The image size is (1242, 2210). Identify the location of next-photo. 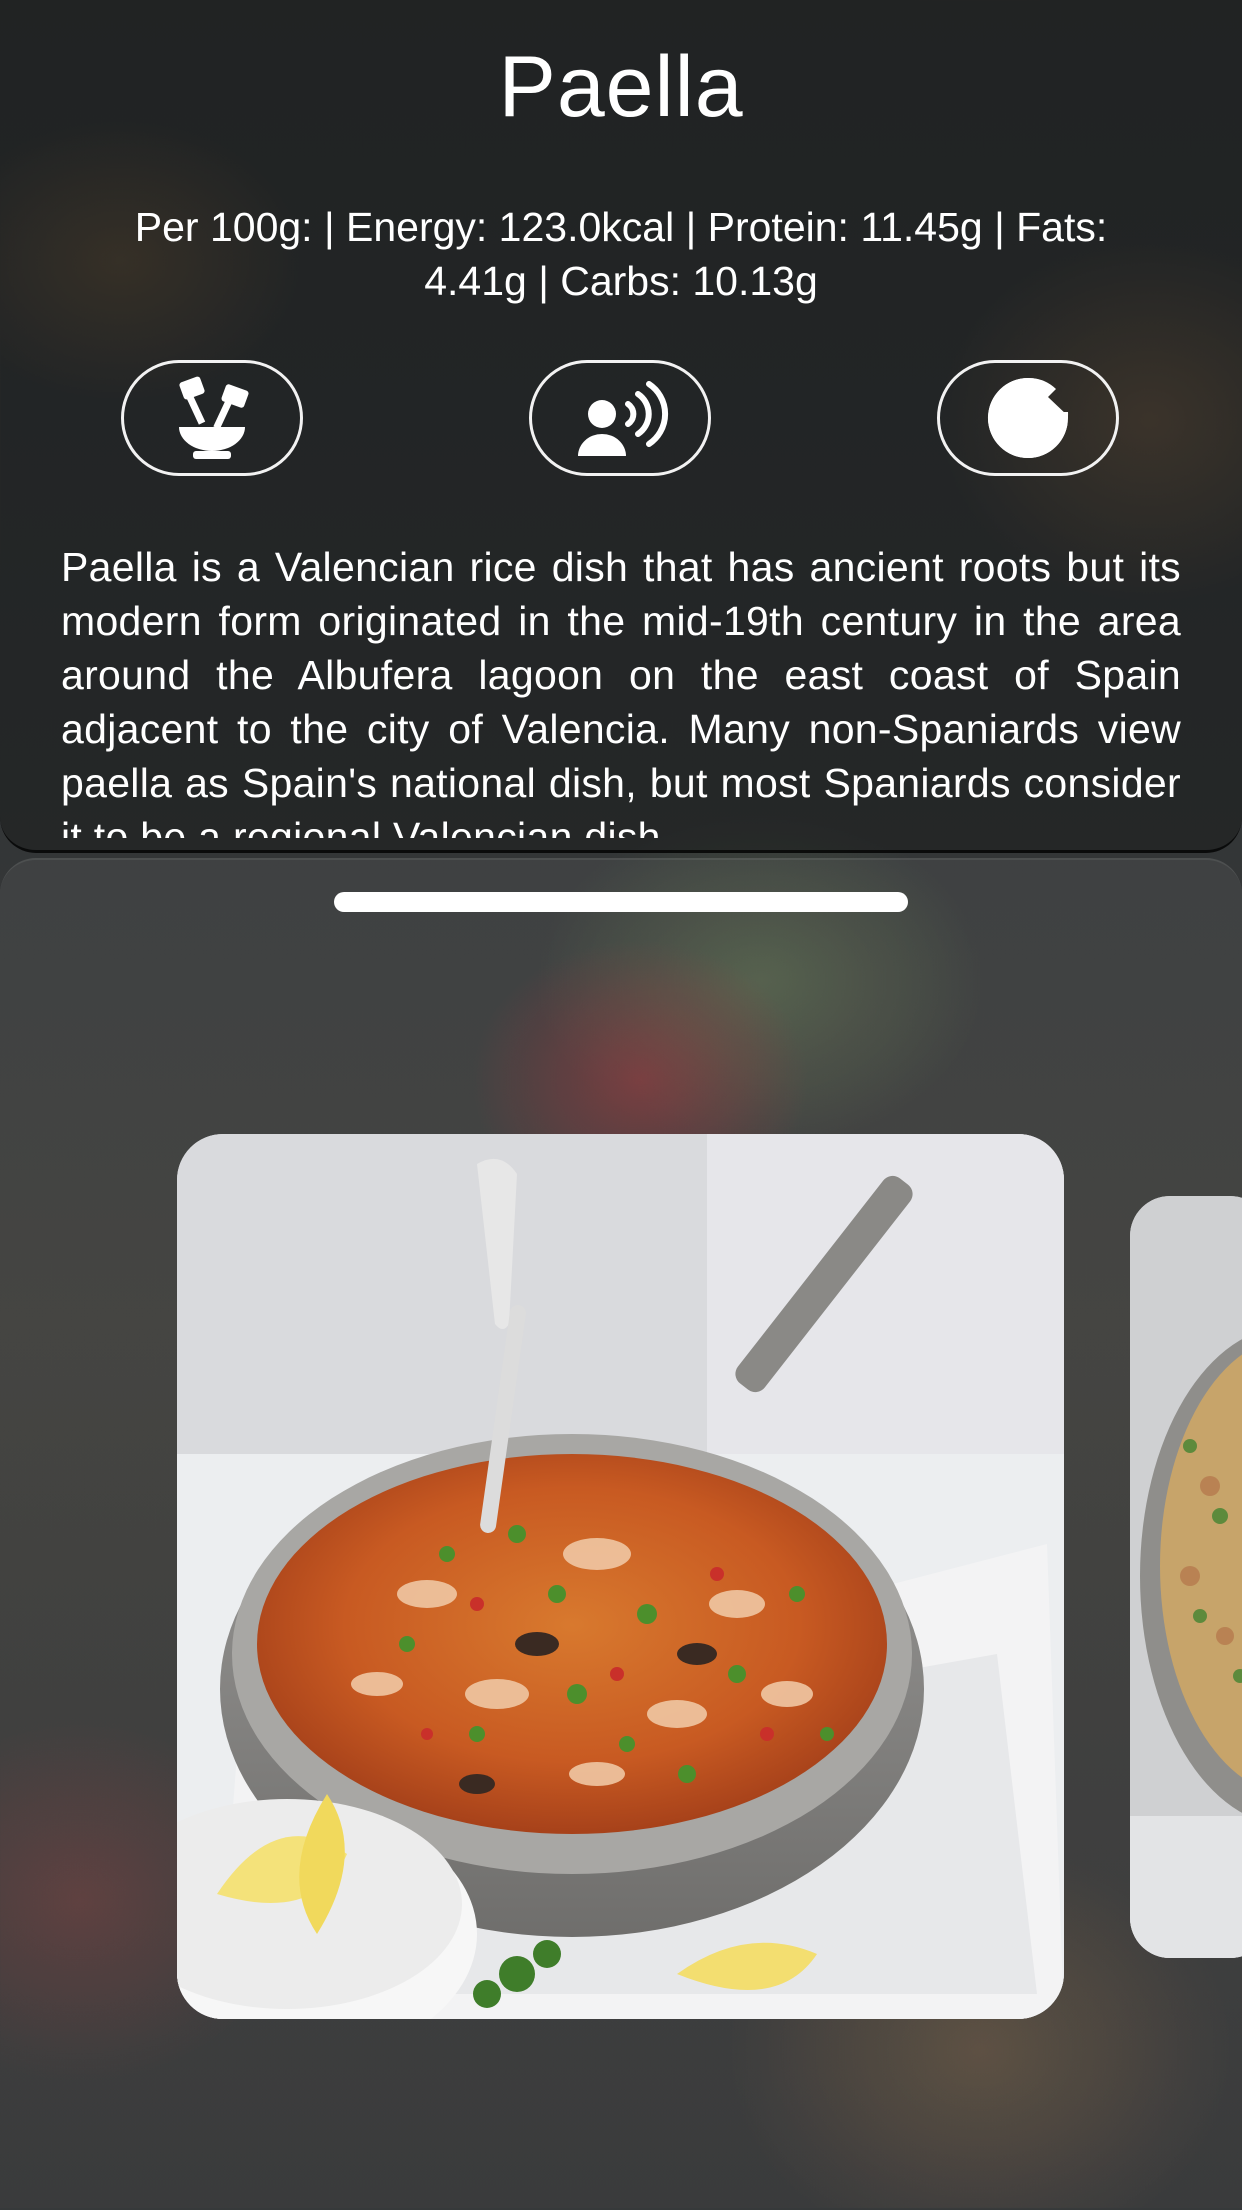
(1186, 1577).